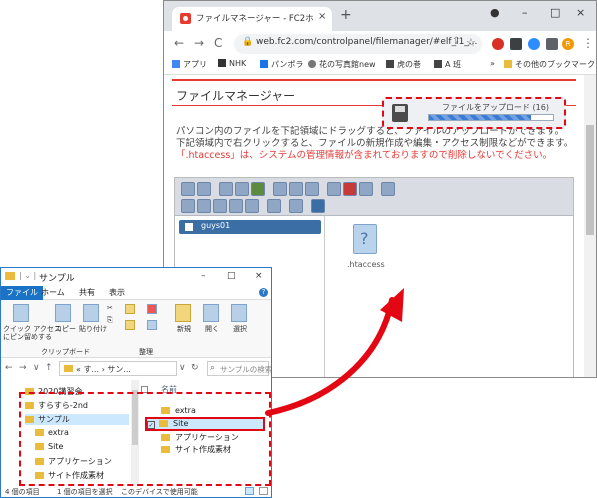 The image size is (597, 498). Describe the element at coordinates (456, 41) in the screenshot. I see `share-icon: ⇪` at that location.